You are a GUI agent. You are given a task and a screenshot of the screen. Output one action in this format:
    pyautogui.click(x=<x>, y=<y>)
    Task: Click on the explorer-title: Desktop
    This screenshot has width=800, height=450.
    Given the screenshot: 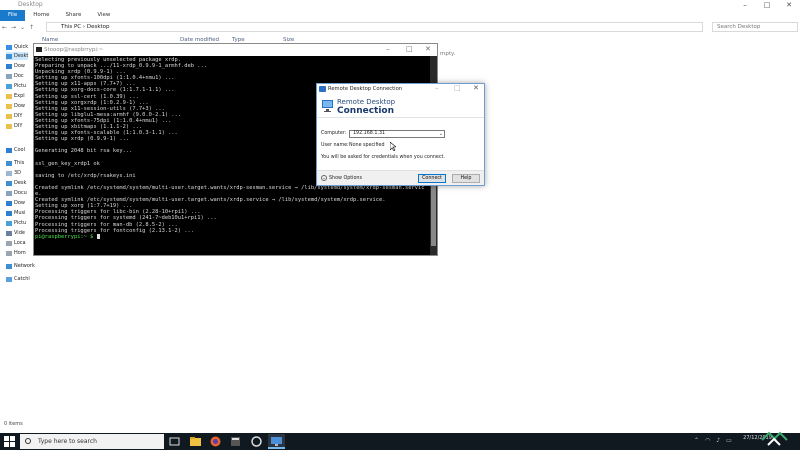 What is the action you would take?
    pyautogui.click(x=30, y=4)
    